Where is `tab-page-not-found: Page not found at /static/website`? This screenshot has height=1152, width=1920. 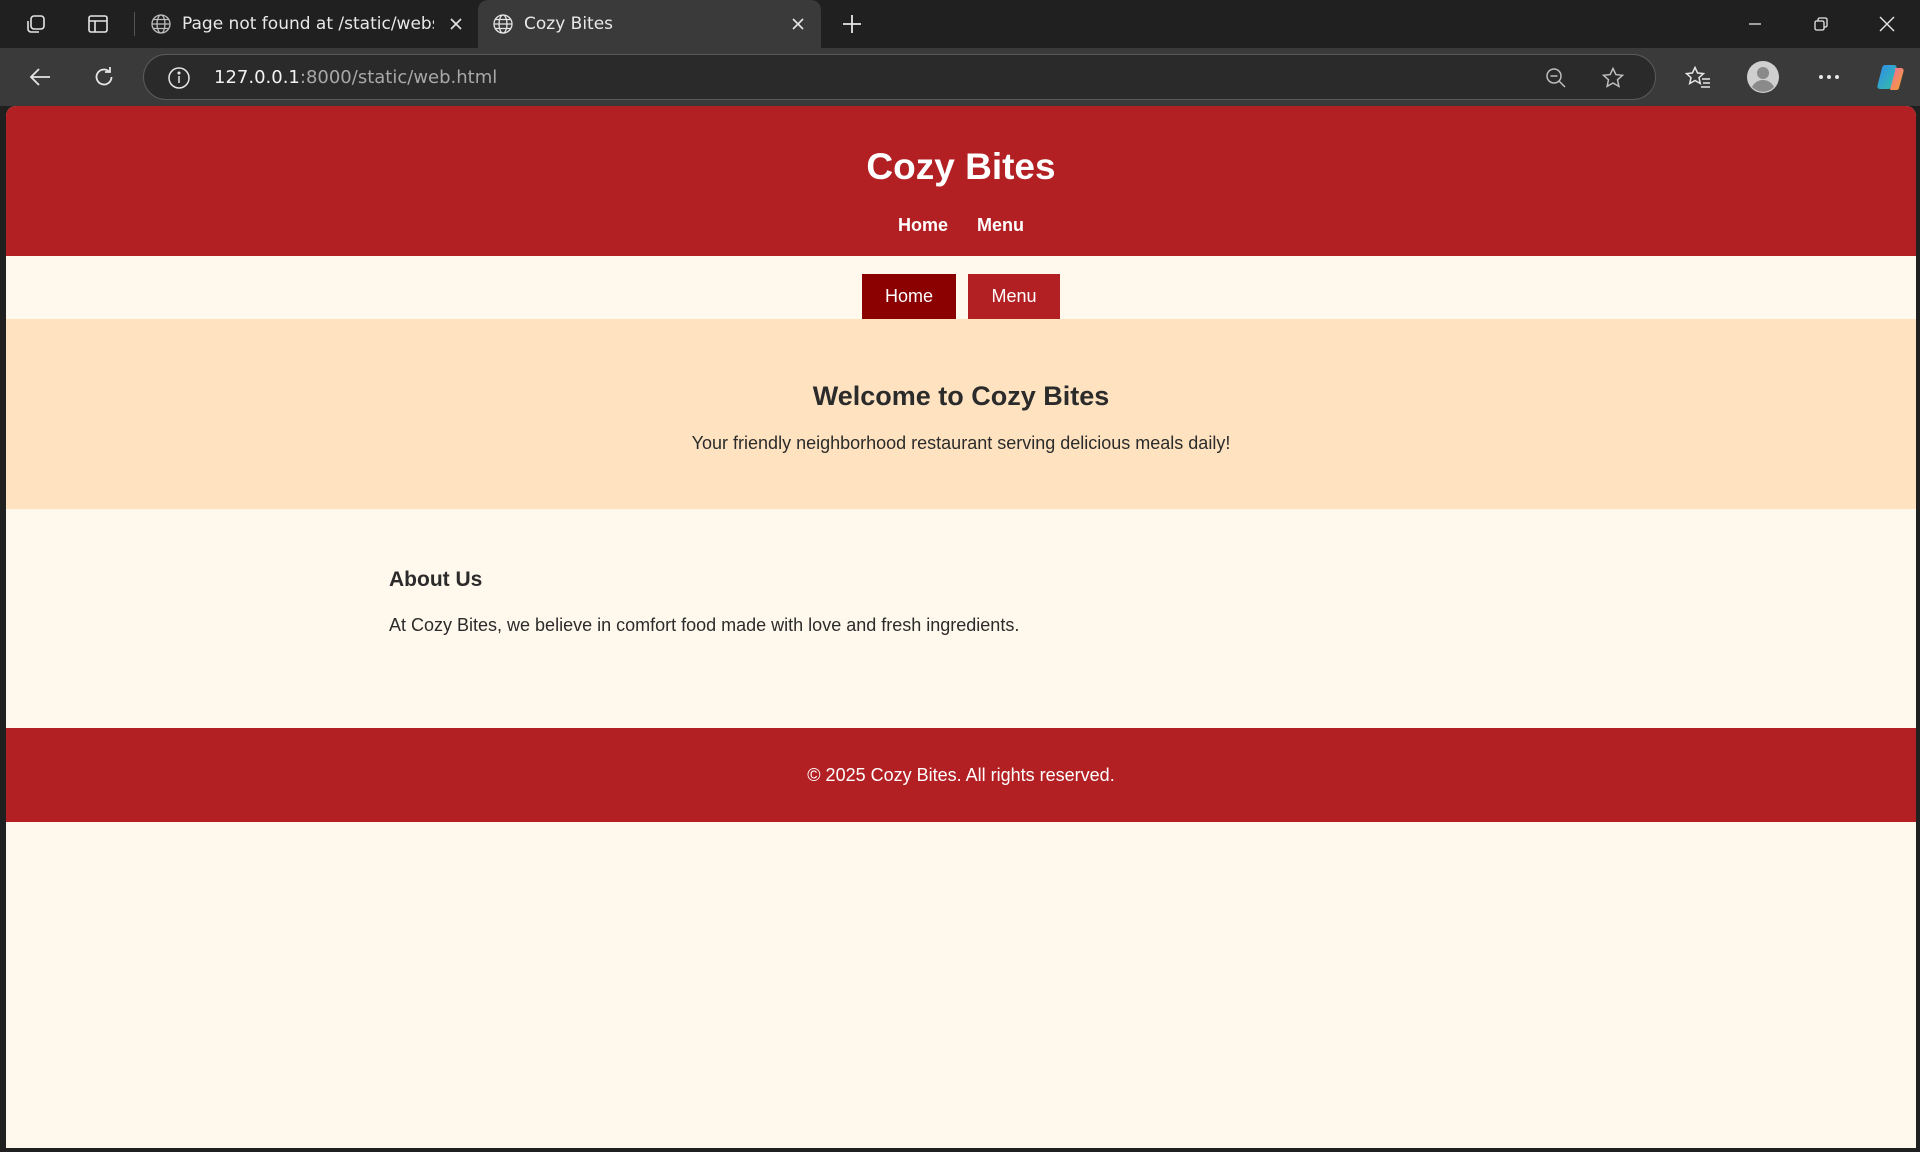
tab-page-not-found: Page not found at /static/website is located at coordinates (306, 24).